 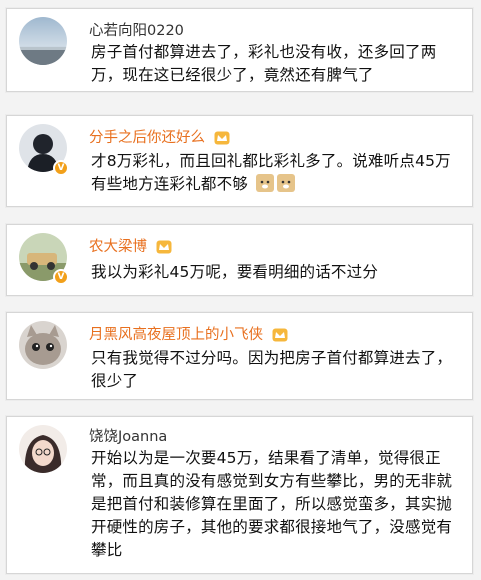 I want to click on avatar-cat-image, so click(x=43, y=345).